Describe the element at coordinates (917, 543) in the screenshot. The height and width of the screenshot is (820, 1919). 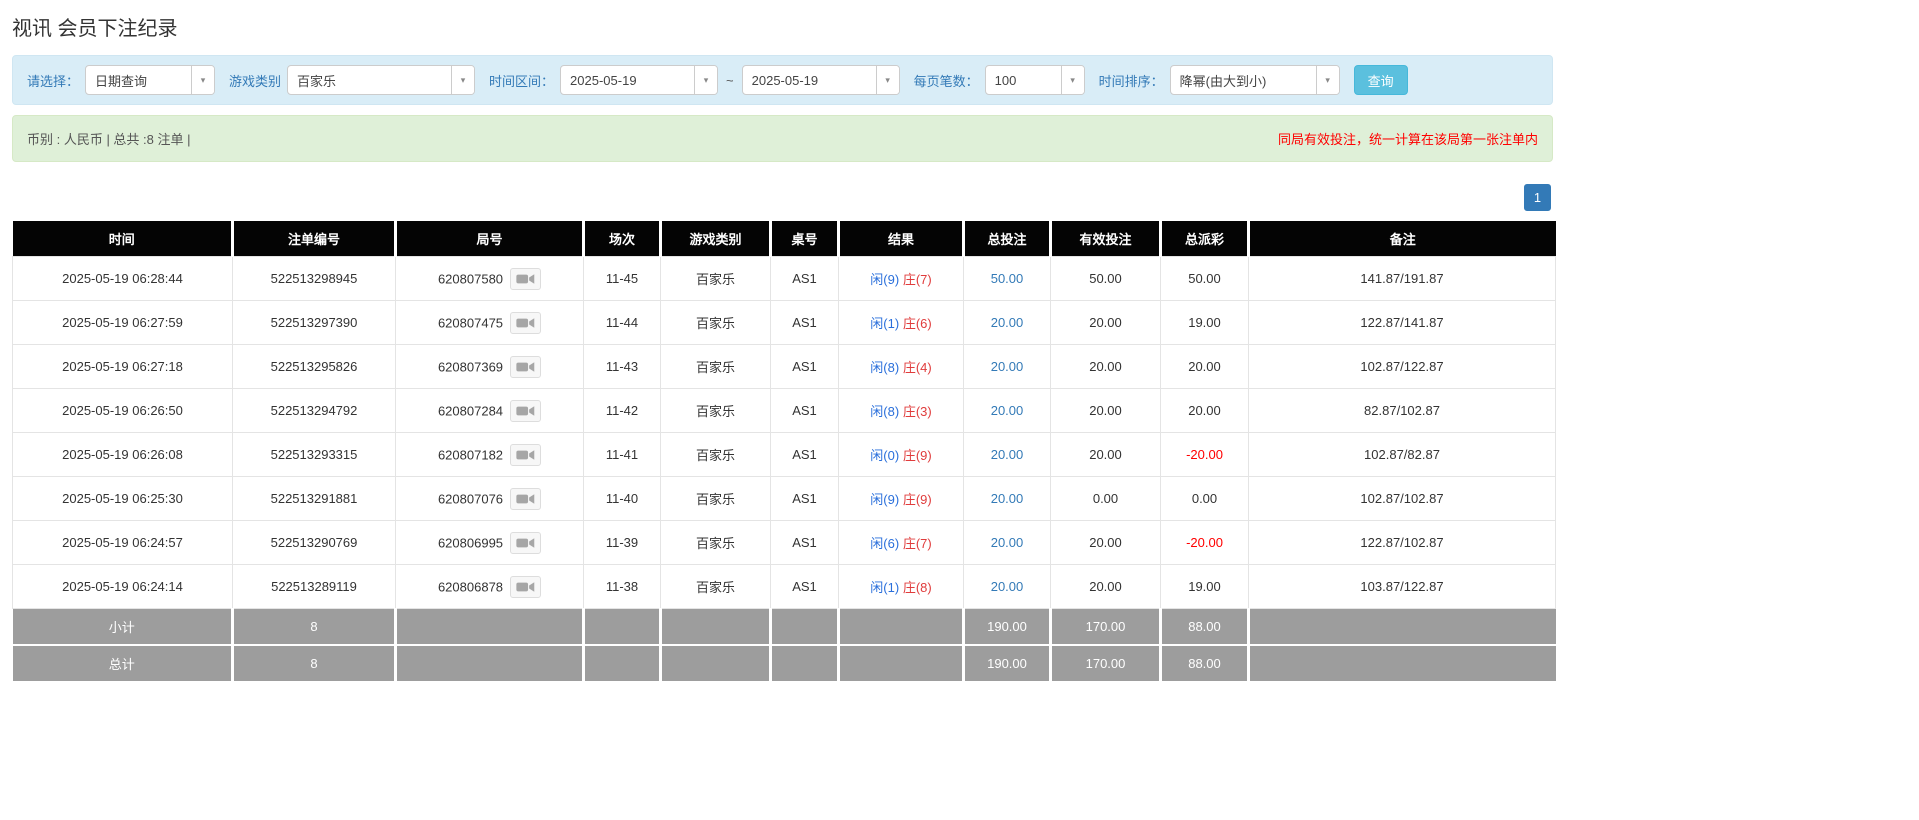
I see `result-banker: 庄(7)` at that location.